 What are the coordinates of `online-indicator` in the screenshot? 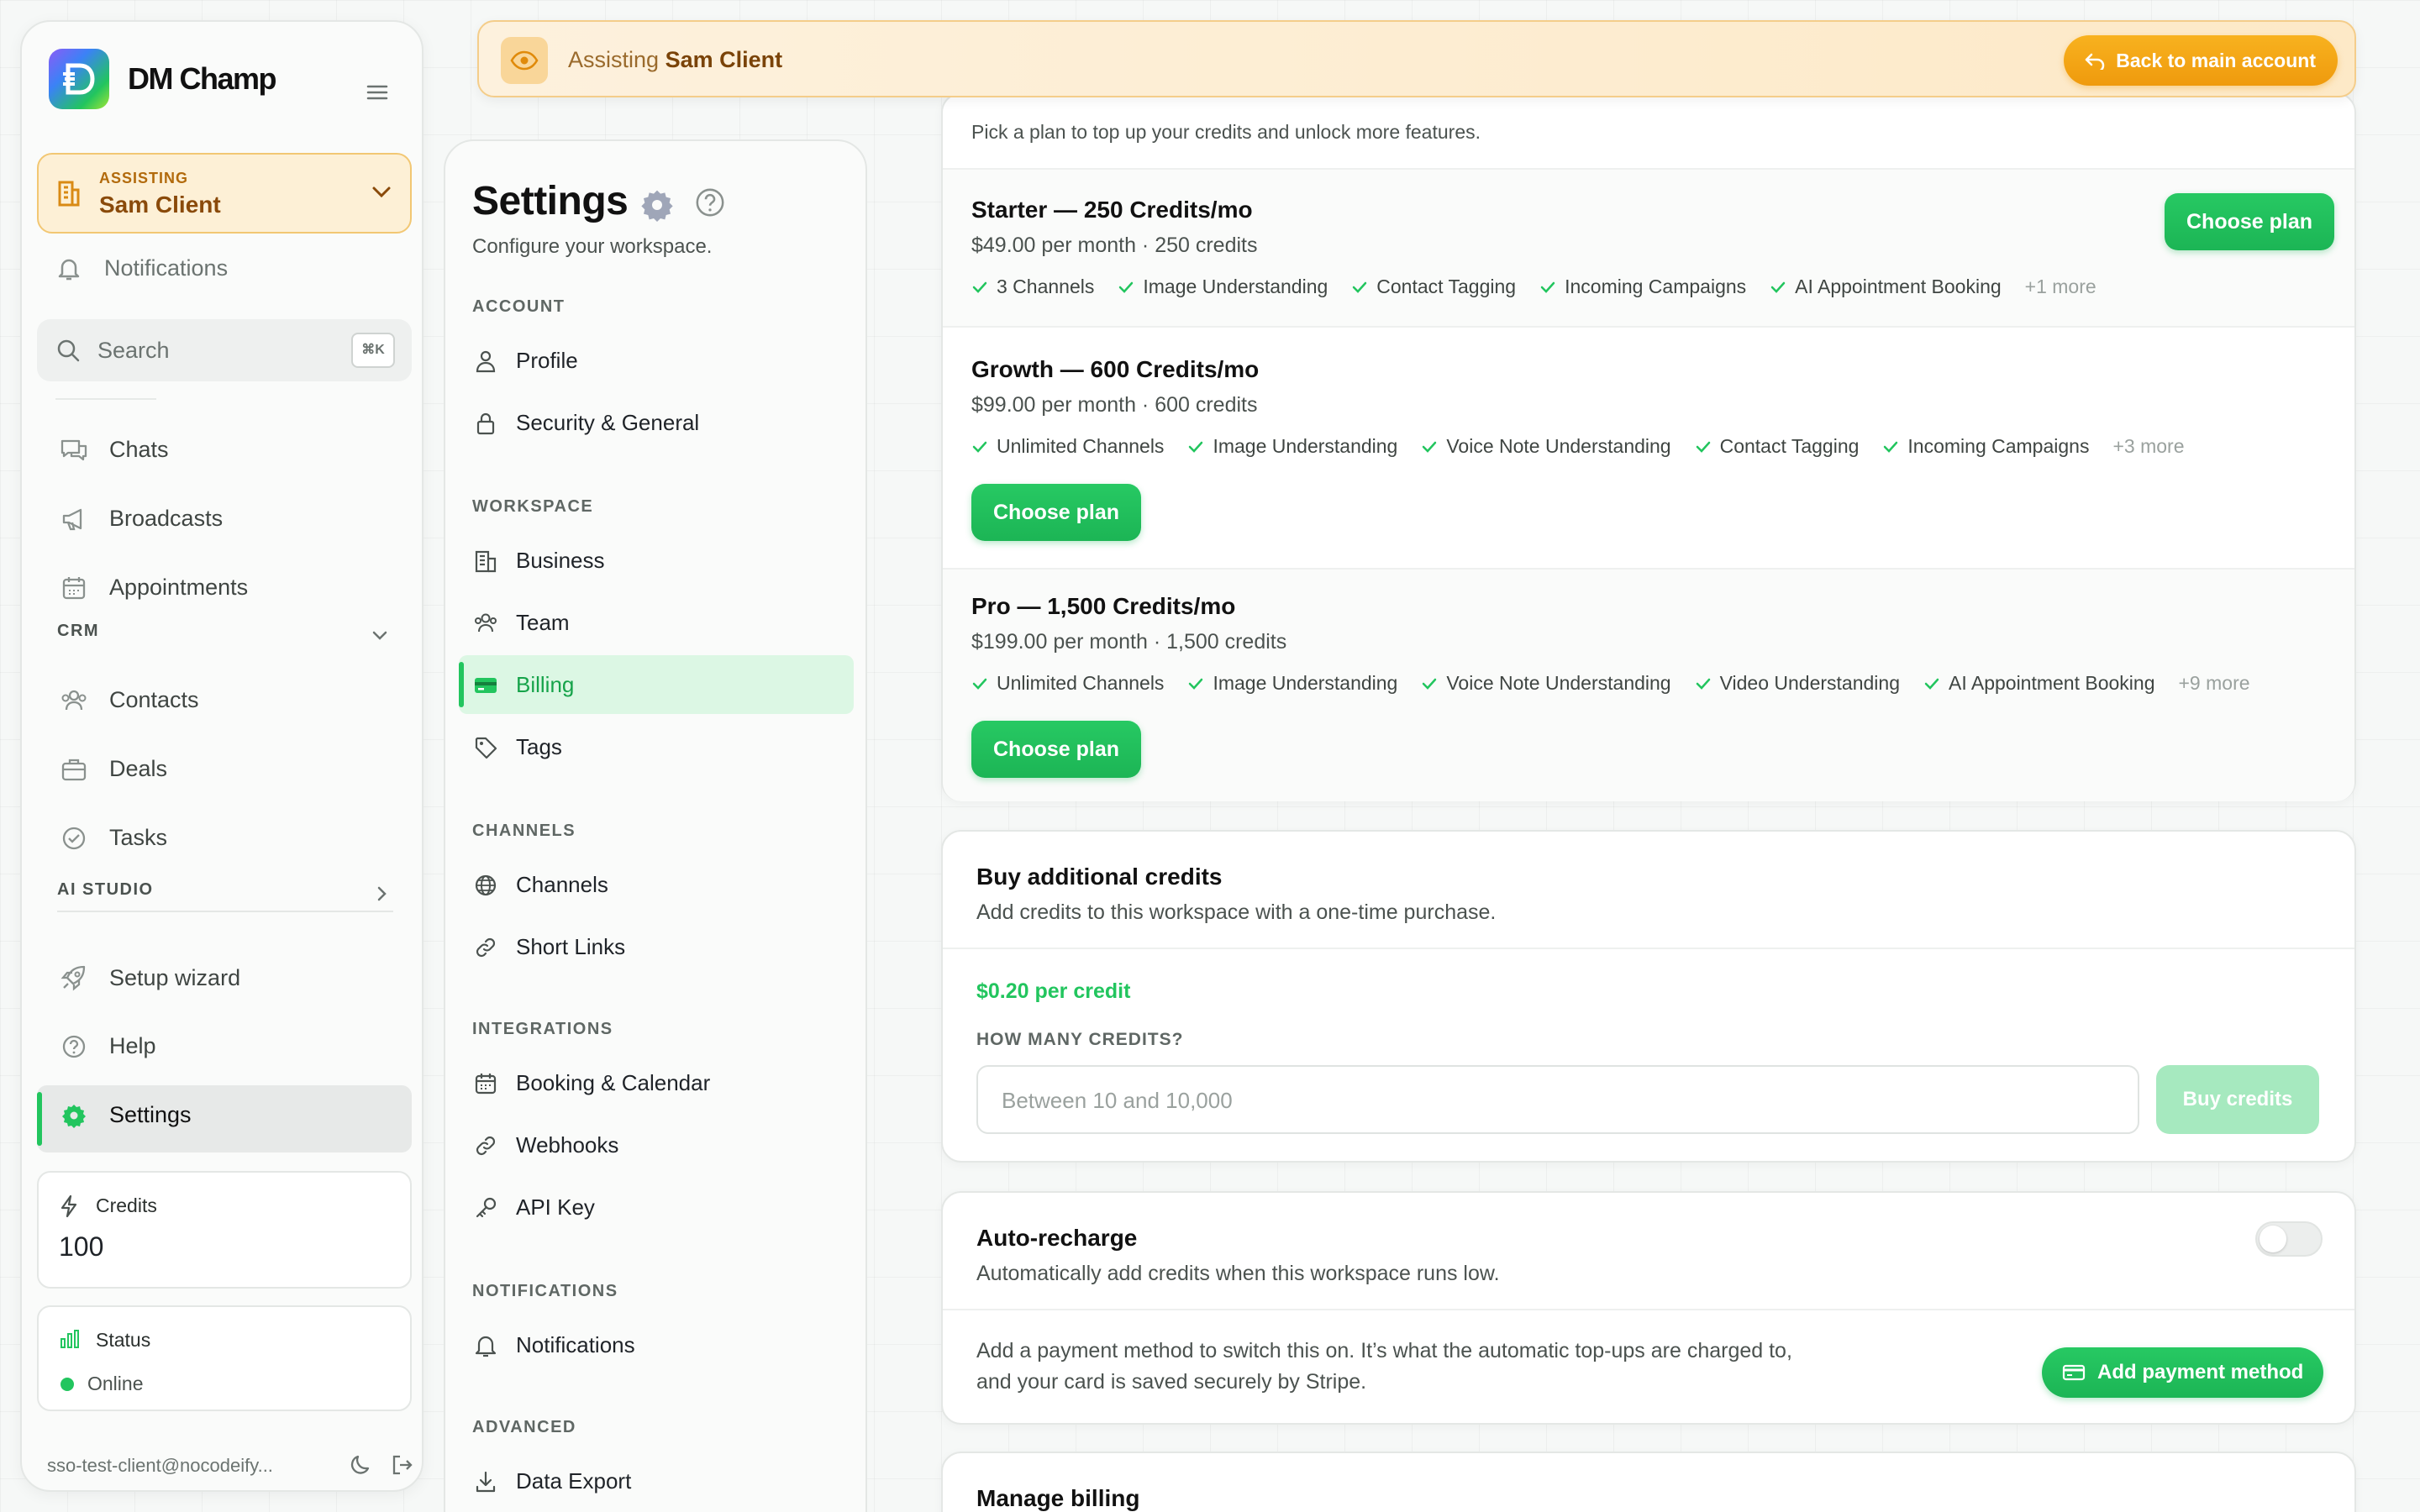 It's located at (67, 1384).